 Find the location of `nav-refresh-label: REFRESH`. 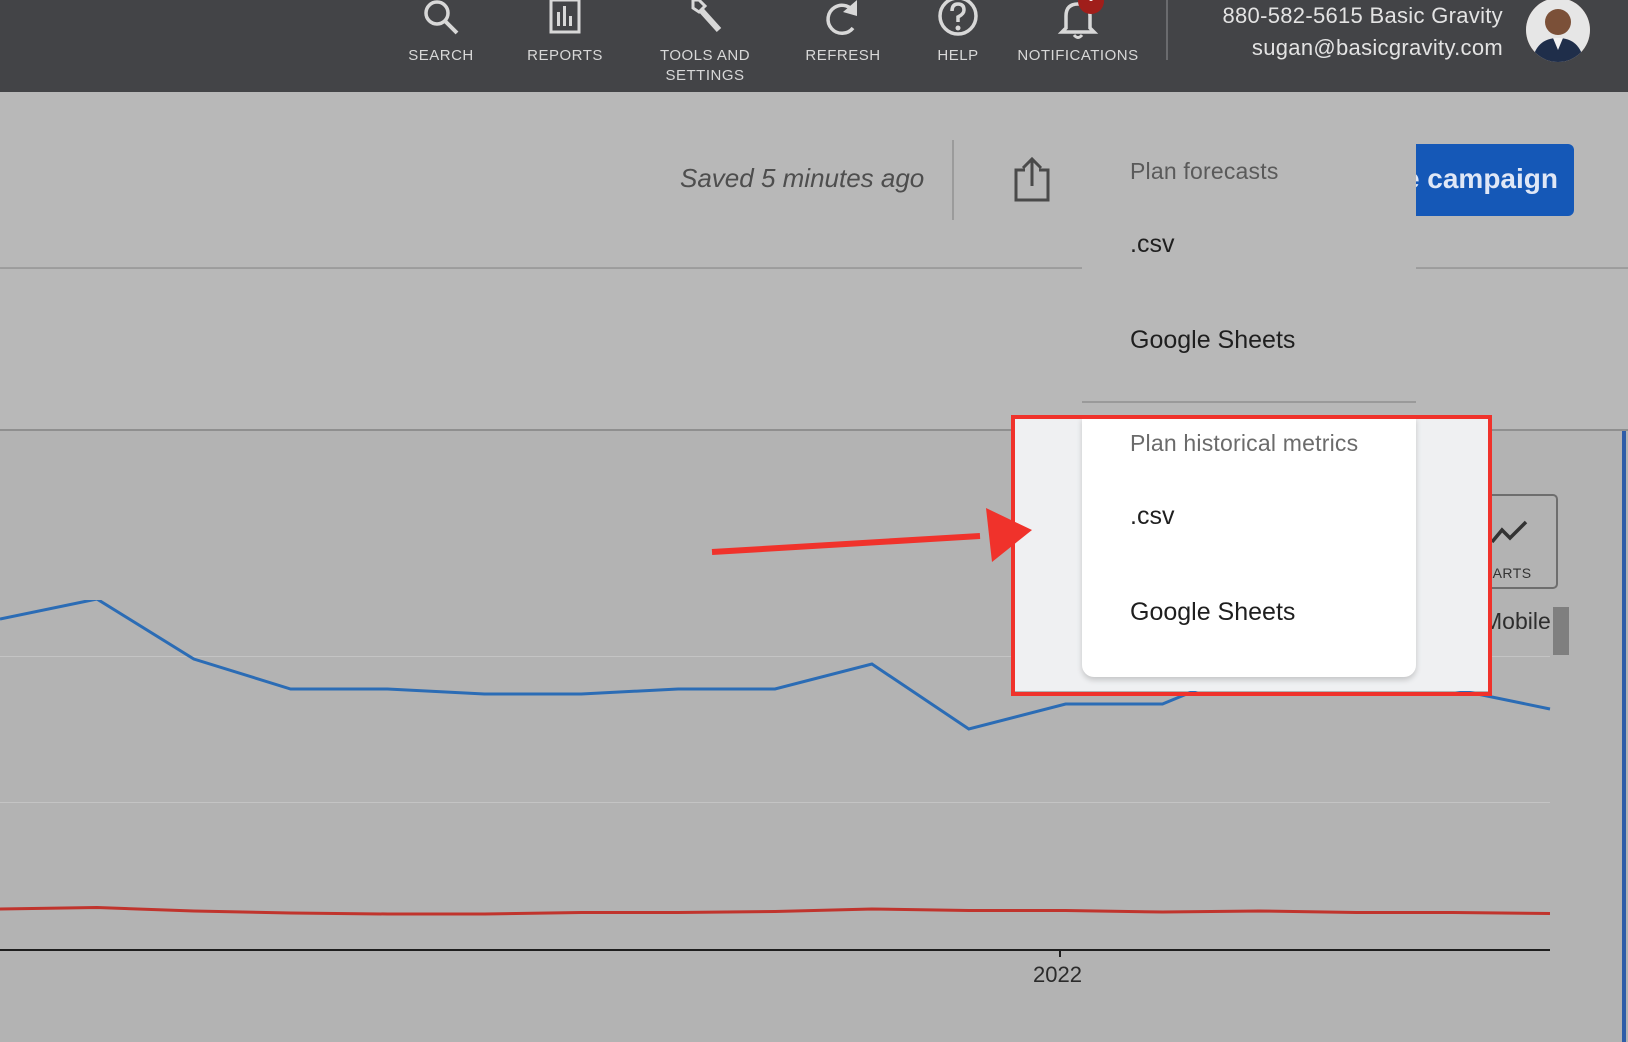

nav-refresh-label: REFRESH is located at coordinates (843, 55).